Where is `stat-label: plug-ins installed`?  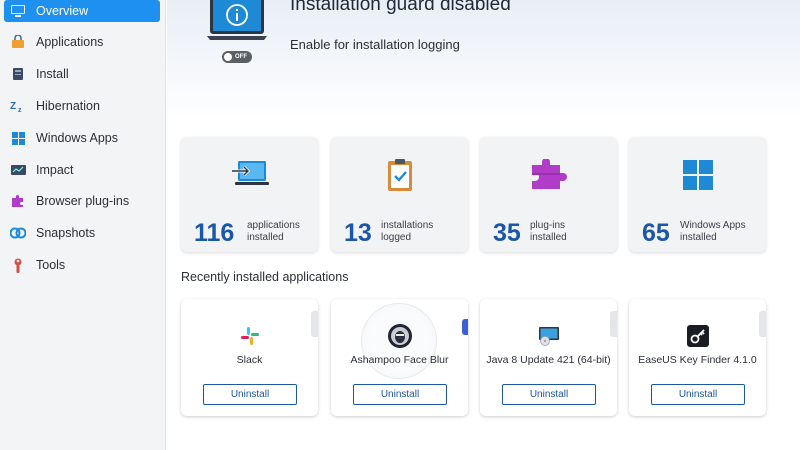
stat-label: plug-ins installed is located at coordinates (565, 232).